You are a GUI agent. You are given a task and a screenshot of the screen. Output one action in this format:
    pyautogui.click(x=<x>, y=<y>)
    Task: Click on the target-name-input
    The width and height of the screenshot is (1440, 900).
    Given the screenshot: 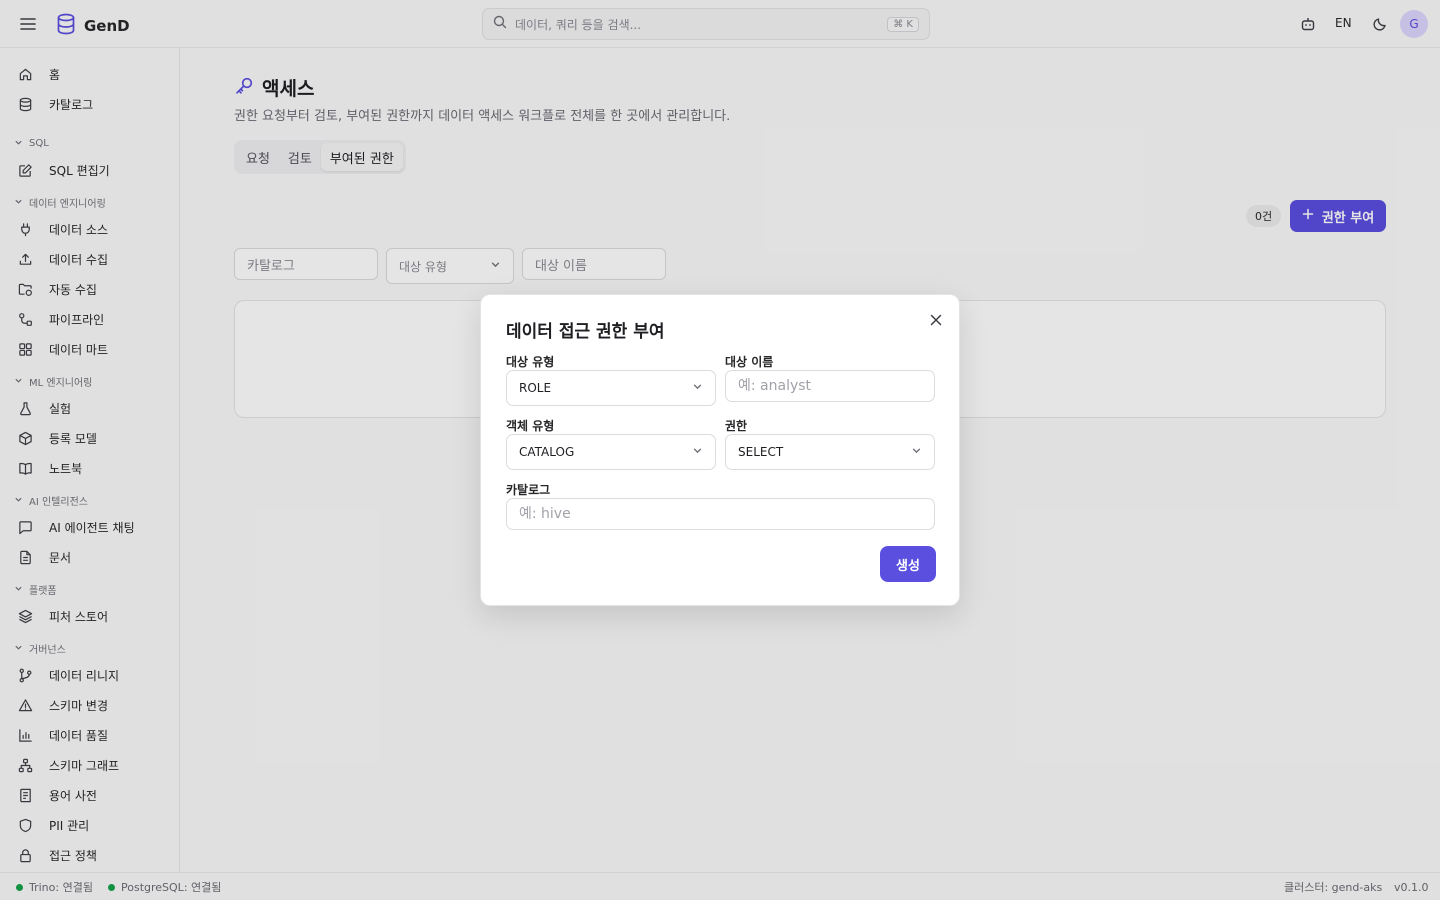 What is the action you would take?
    pyautogui.click(x=830, y=386)
    